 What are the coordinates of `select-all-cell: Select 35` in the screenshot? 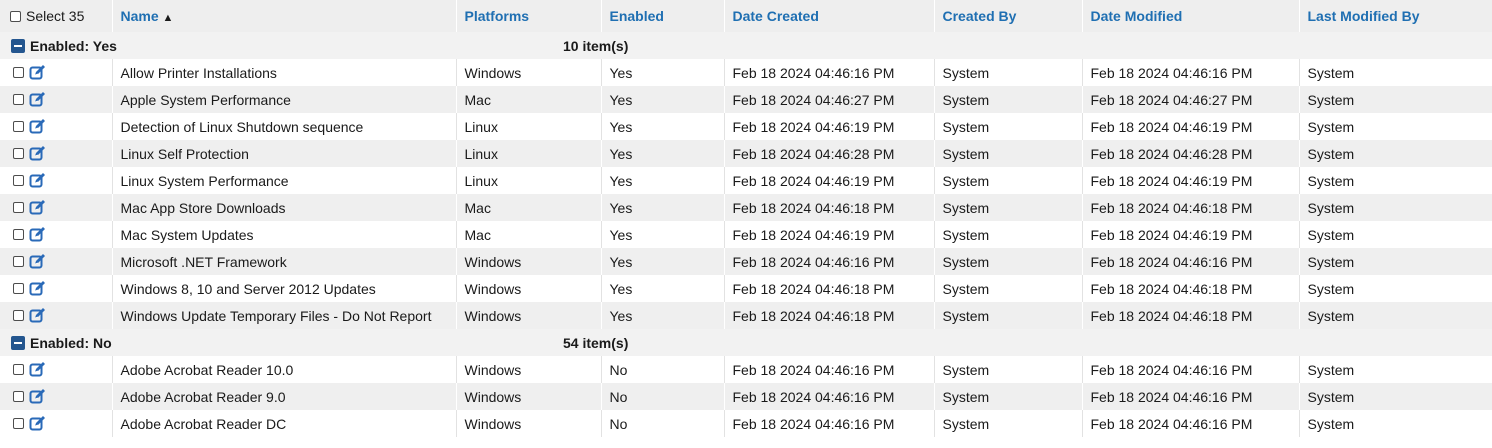 It's located at (56, 16).